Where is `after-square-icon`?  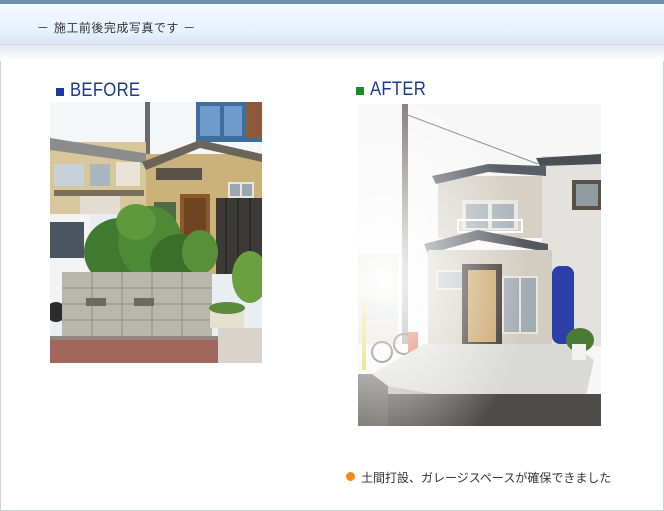
after-square-icon is located at coordinates (360, 91).